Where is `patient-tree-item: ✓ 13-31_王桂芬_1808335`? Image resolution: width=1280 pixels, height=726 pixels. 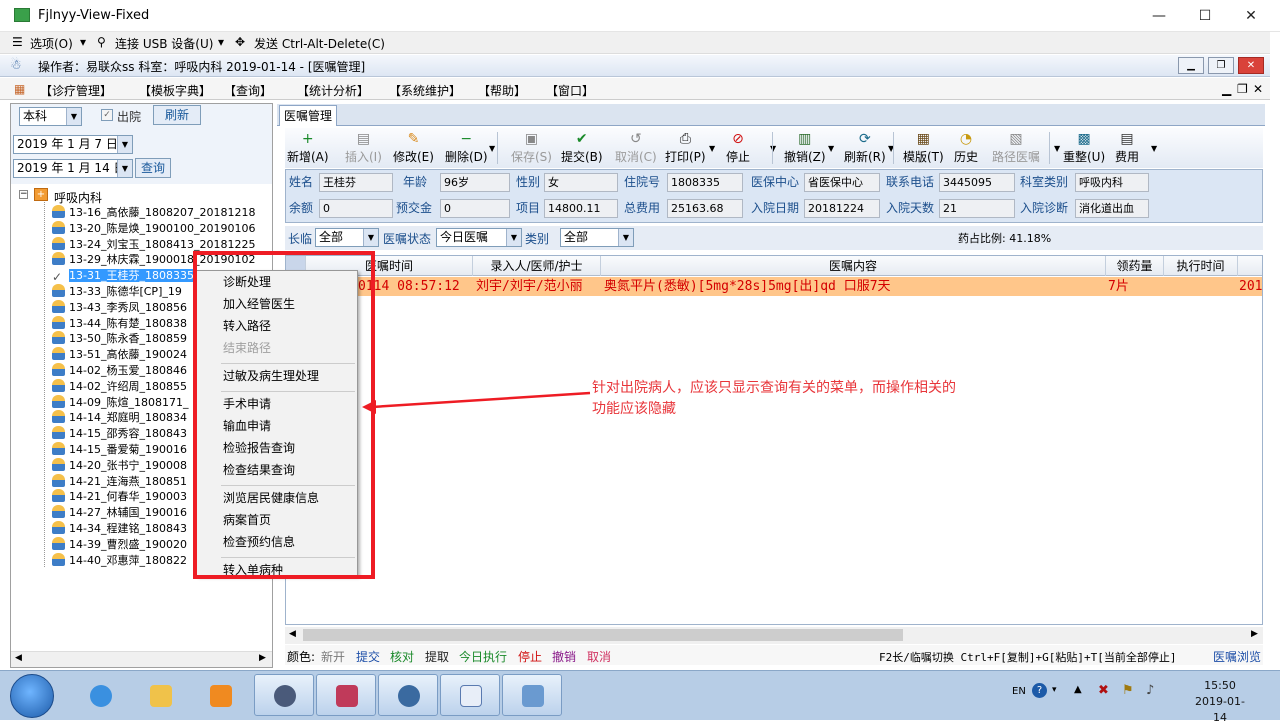
patient-tree-item: ✓ 13-31_王桂芬_1808335 is located at coordinates (123, 276).